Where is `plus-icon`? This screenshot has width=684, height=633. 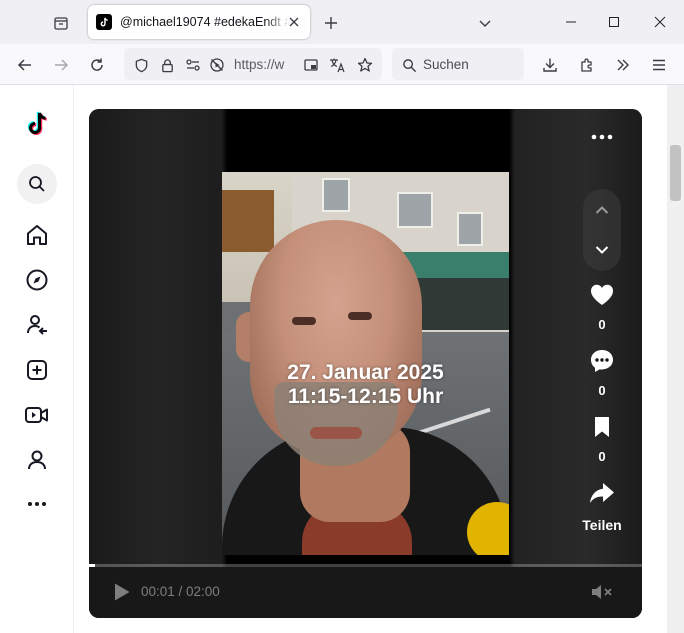
plus-icon is located at coordinates (331, 23).